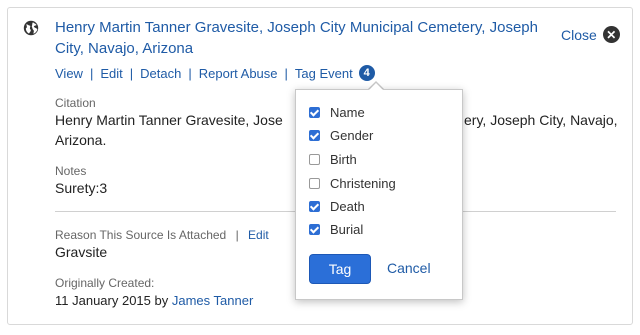  What do you see at coordinates (376, 87) in the screenshot?
I see `popup-arrow-inner` at bounding box center [376, 87].